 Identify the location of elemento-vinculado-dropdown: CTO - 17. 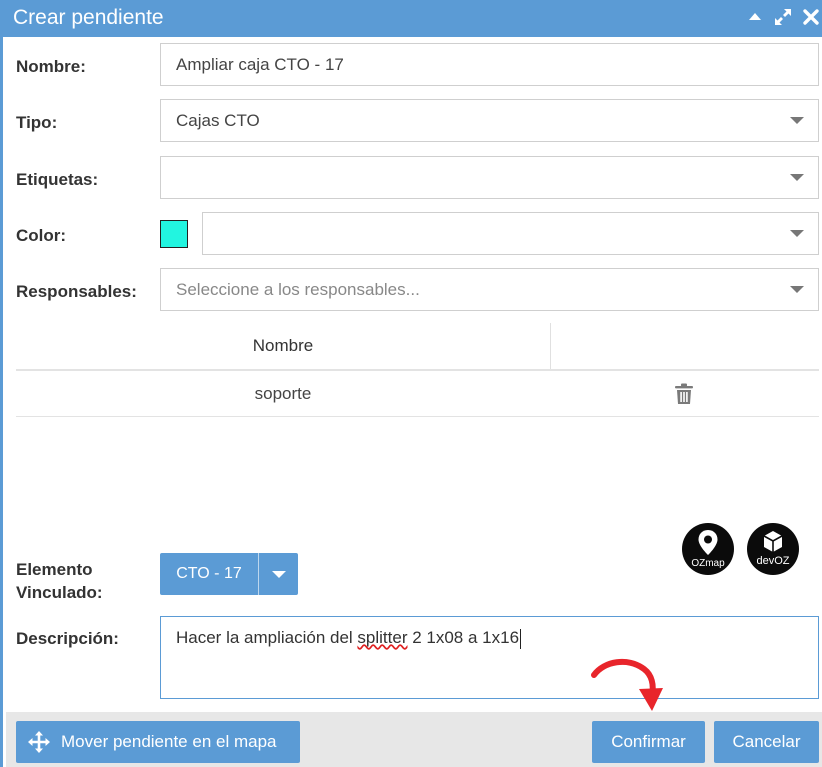
(229, 574).